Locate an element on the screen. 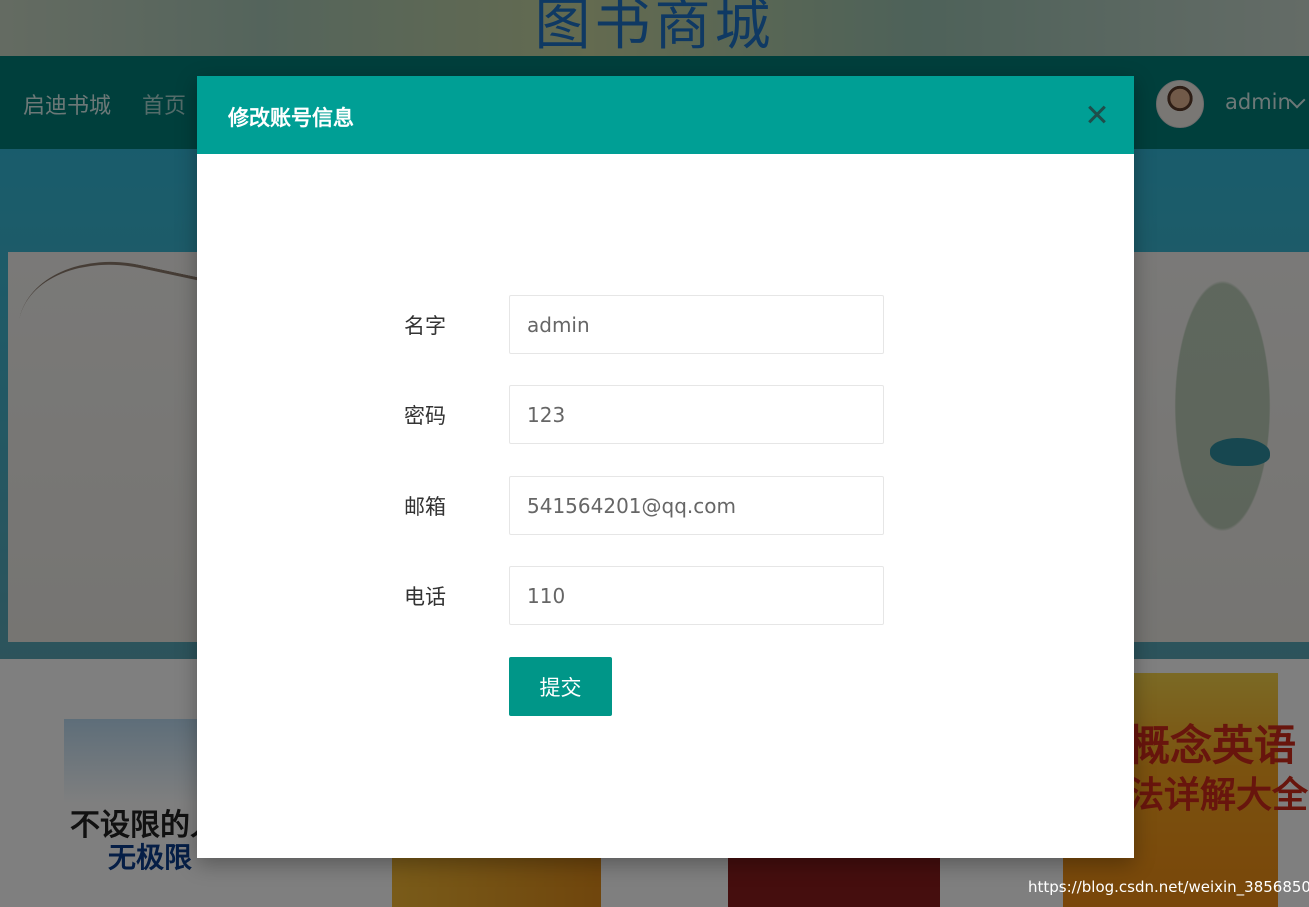 Image resolution: width=1309 pixels, height=907 pixels. email-label: 邮箱 is located at coordinates (425, 507).